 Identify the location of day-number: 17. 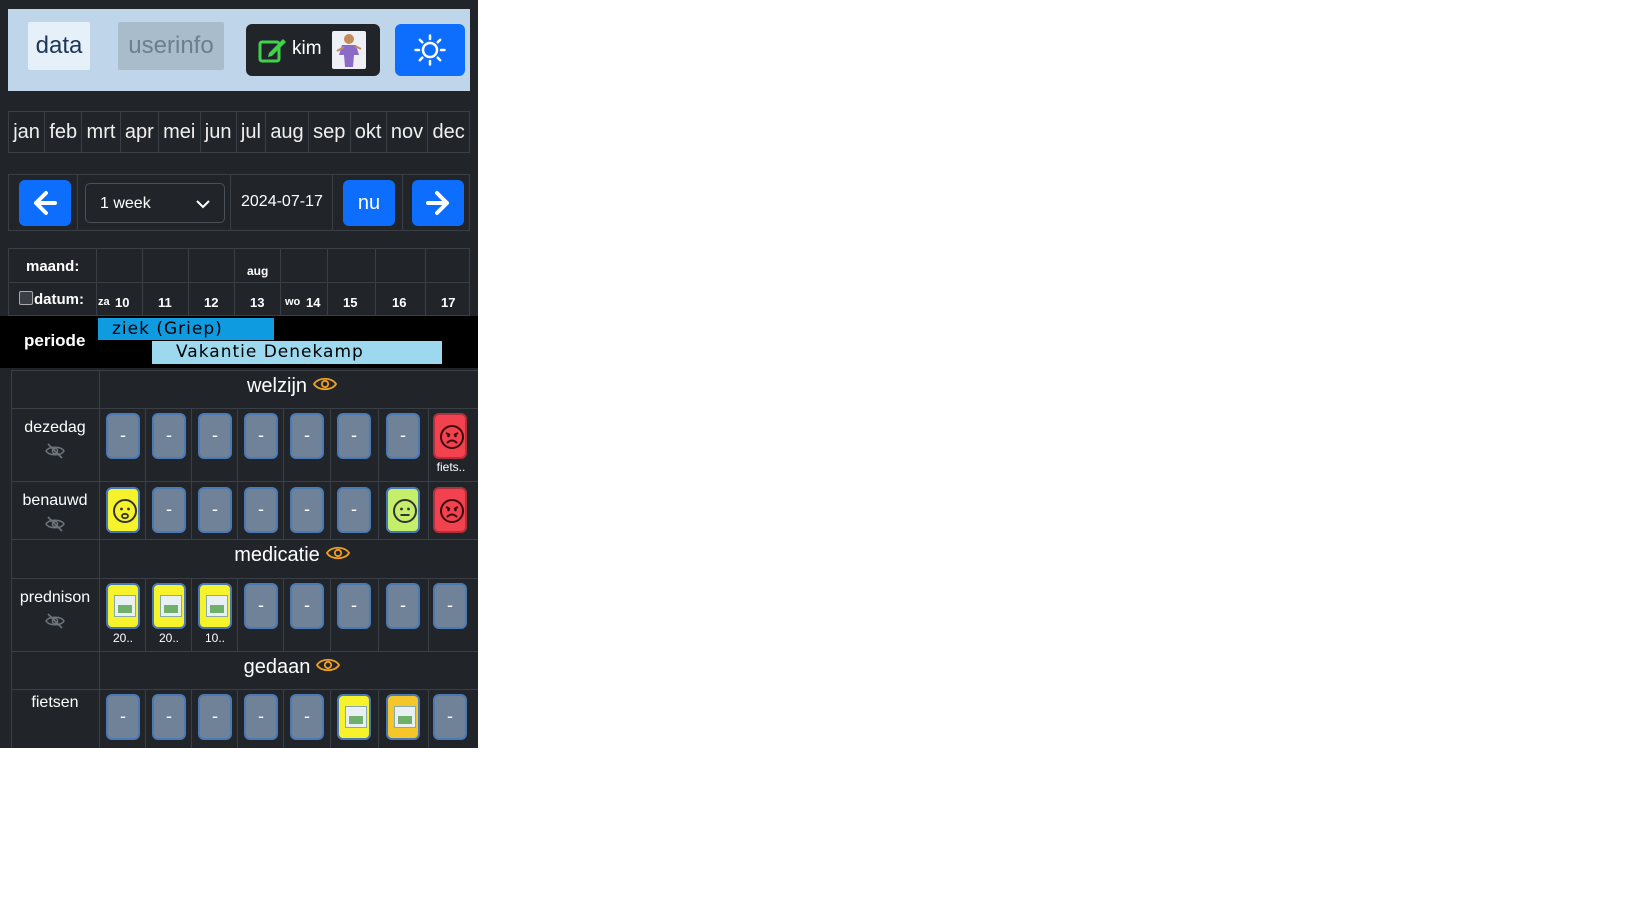
(448, 302).